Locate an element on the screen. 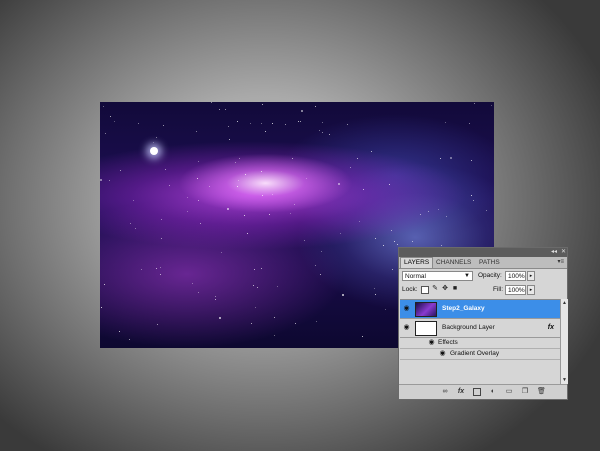 The height and width of the screenshot is (451, 600). layers-scrollbar: ▲ ▼ is located at coordinates (564, 341).